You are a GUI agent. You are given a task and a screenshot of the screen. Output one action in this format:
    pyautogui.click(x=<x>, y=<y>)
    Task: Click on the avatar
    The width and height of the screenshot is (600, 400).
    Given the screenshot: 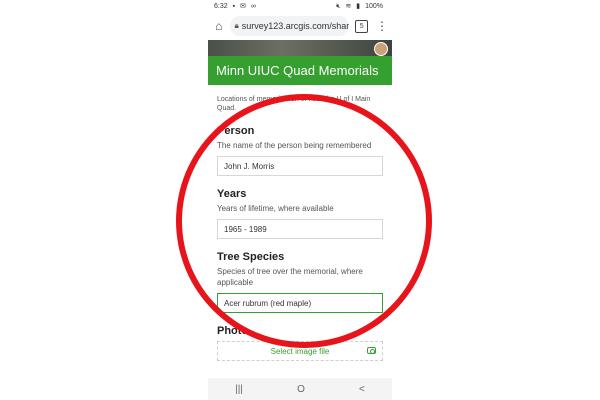 What is the action you would take?
    pyautogui.click(x=381, y=49)
    